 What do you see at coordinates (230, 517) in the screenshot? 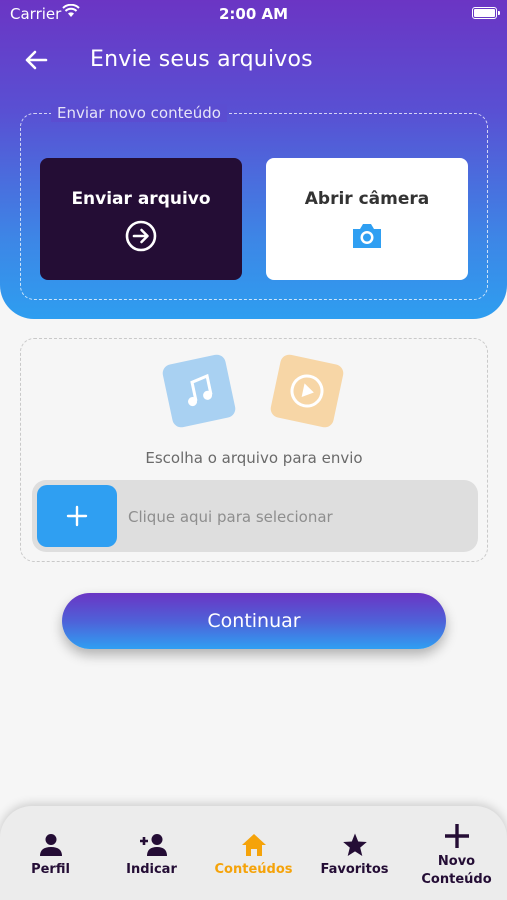
I see `select-file-placeholder: Clique aqui para selecionar` at bounding box center [230, 517].